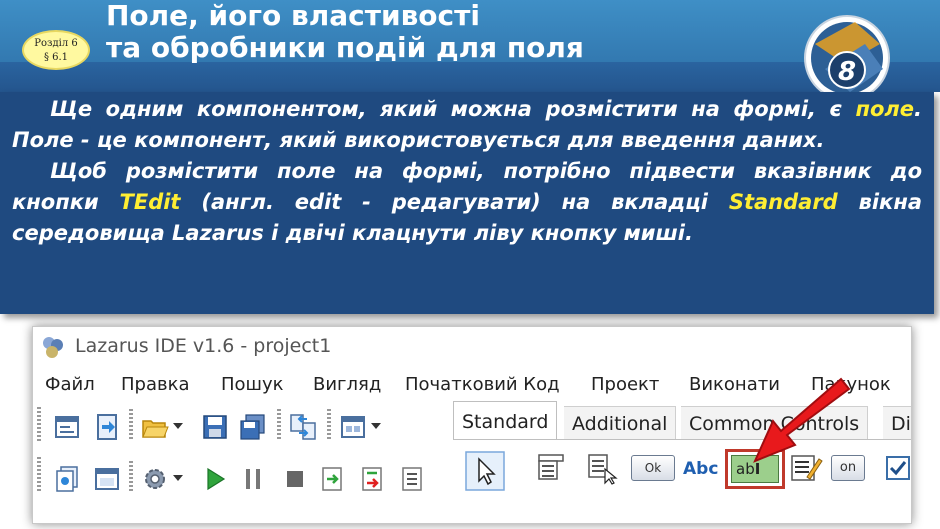  Describe the element at coordinates (353, 427) in the screenshot. I see `view-forms-icon` at that location.